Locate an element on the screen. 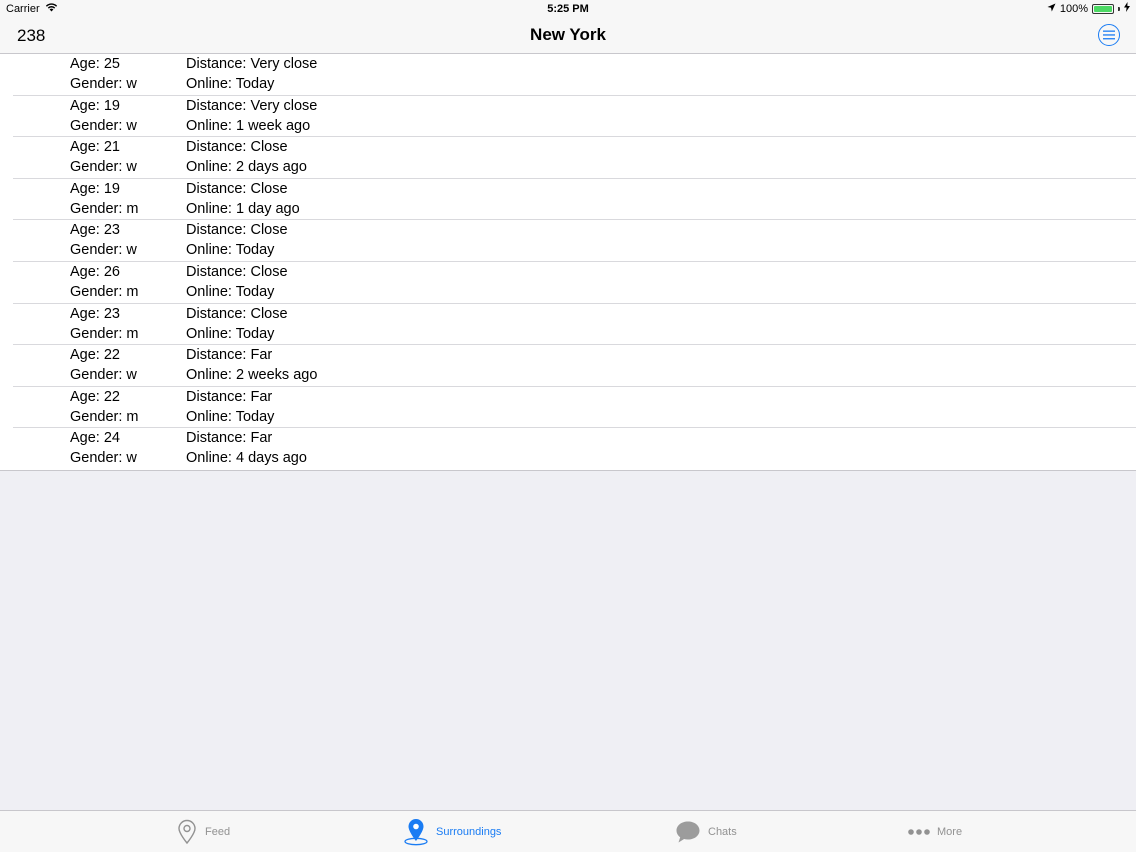 The width and height of the screenshot is (1136, 852). tab-feed: Feed is located at coordinates (203, 832).